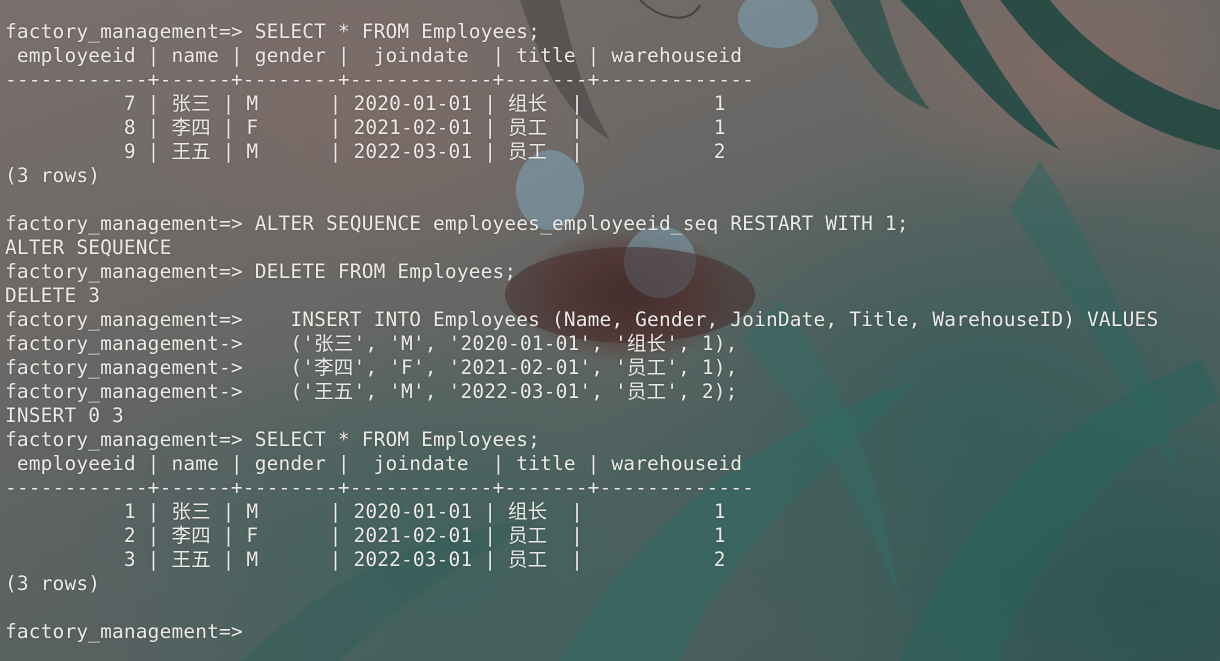 This screenshot has height=661, width=1220. What do you see at coordinates (365, 127) in the screenshot?
I see `terminal-line: 8 | 李四 | F | 2021-02-01 | 员工 | 1` at bounding box center [365, 127].